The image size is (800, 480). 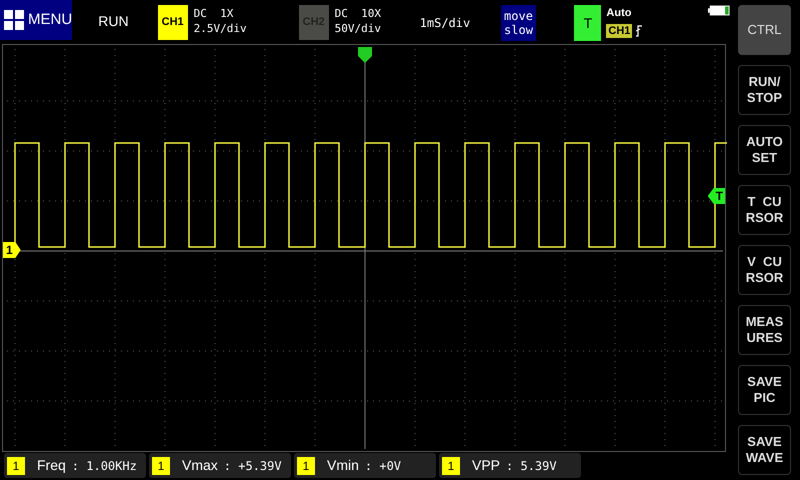 I want to click on channel-coupling: DC 1X, so click(x=214, y=13).